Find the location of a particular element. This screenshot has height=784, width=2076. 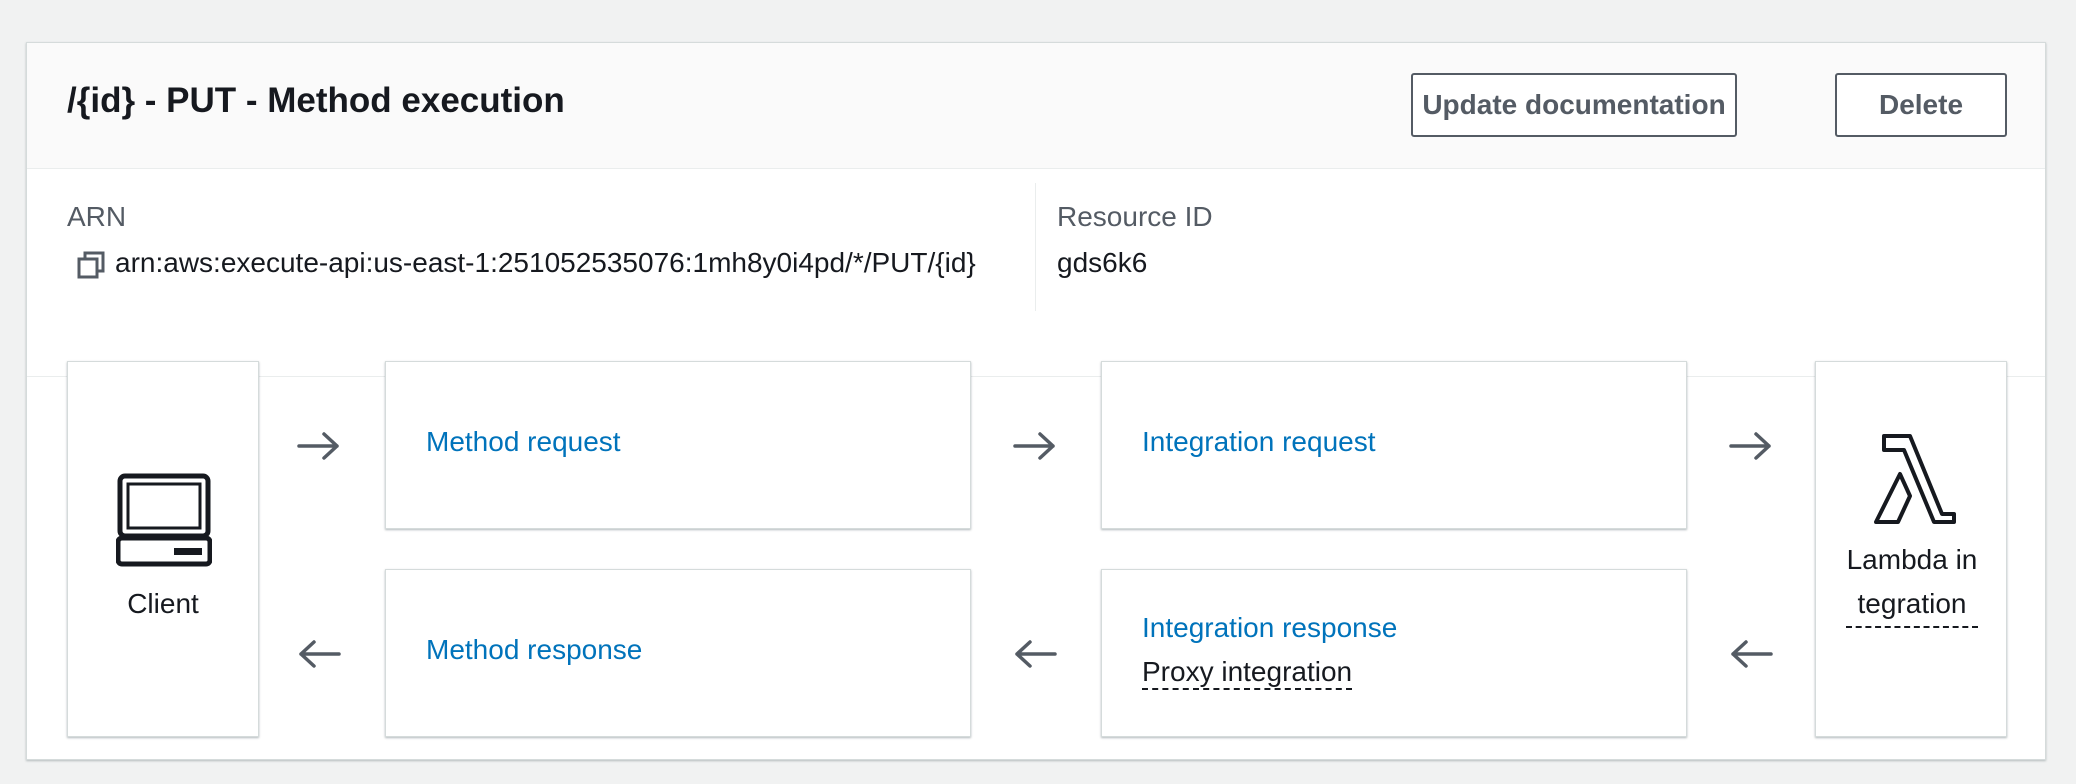

resource-id-label: Resource ID is located at coordinates (1135, 216).